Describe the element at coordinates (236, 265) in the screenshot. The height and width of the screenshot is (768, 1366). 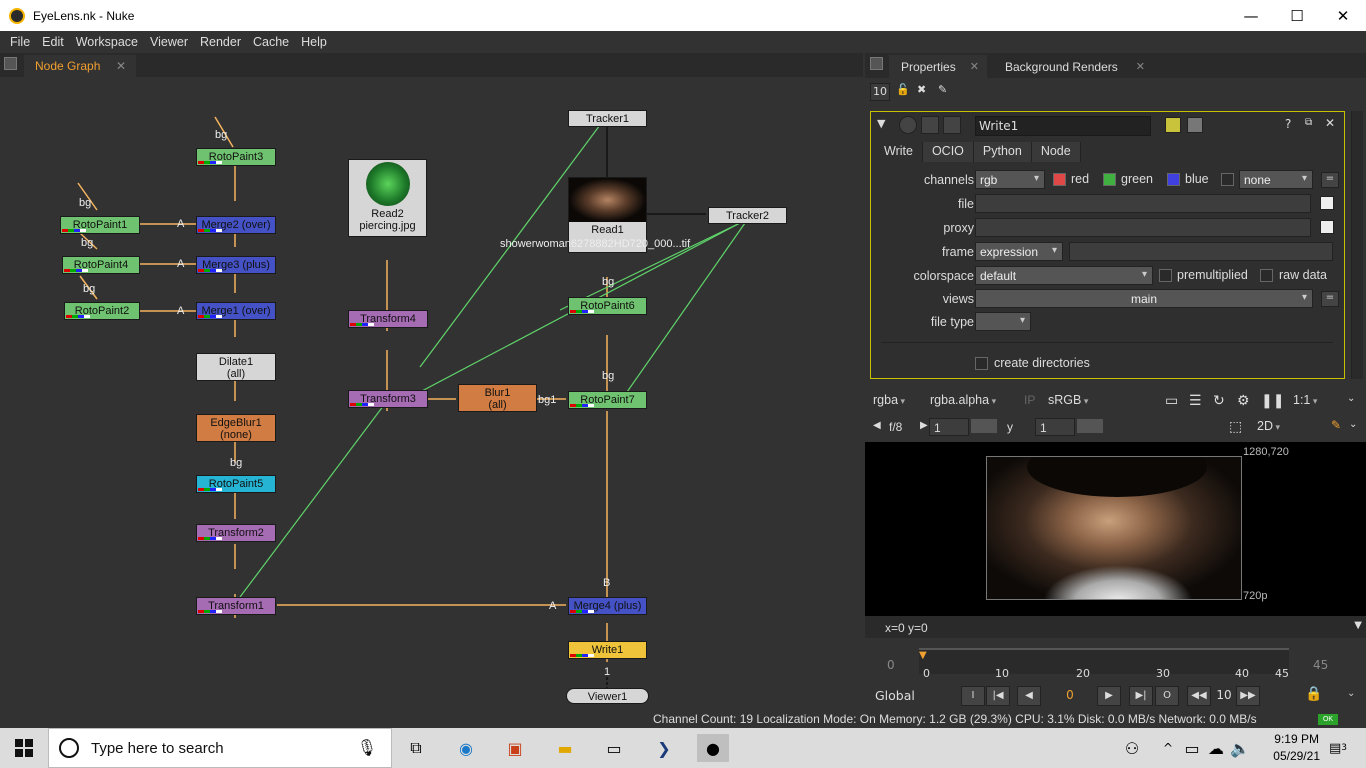
I see `node-merge3: Merge3 (plus)` at that location.